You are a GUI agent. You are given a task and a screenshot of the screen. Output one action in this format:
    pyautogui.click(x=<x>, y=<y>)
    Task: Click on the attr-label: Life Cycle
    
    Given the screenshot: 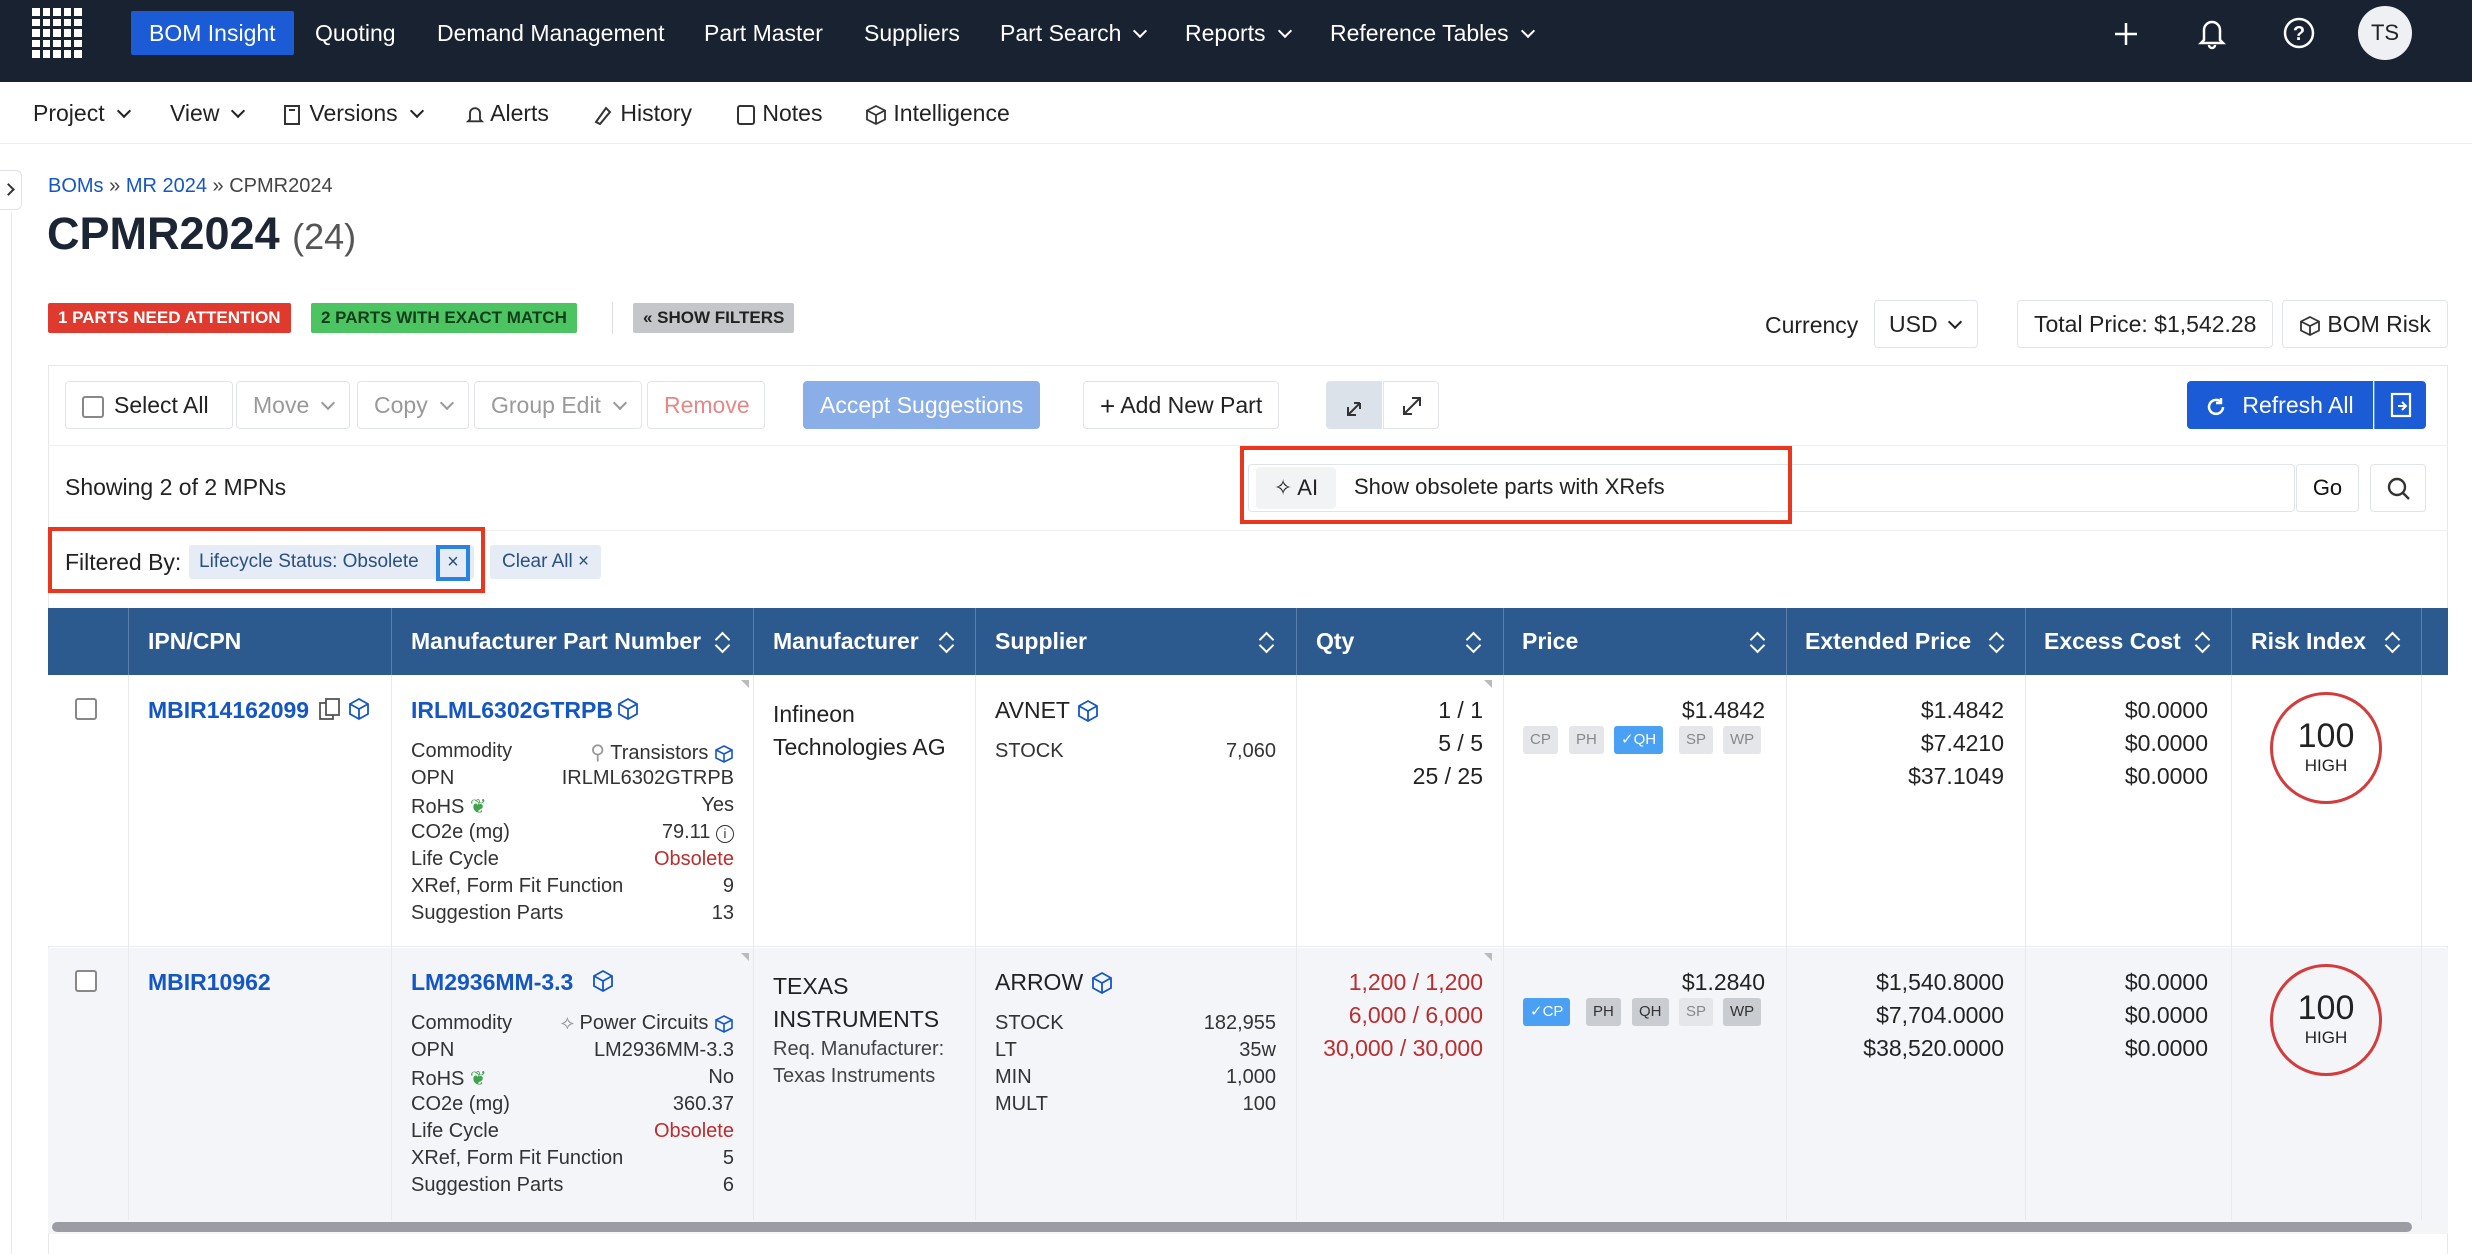 What is the action you would take?
    pyautogui.click(x=455, y=1131)
    